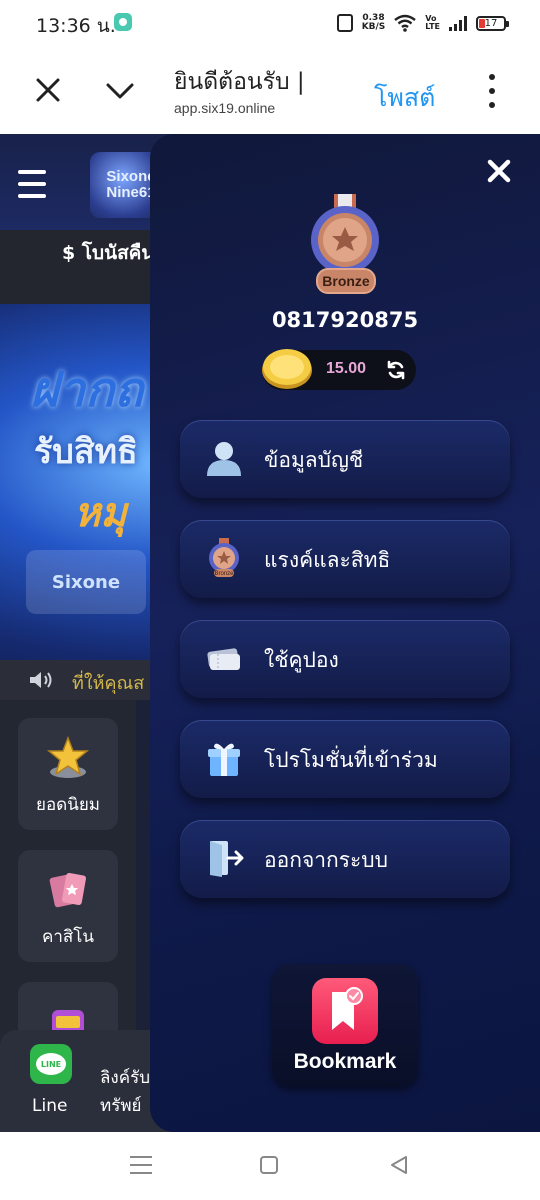 The image size is (540, 1200). I want to click on page-url: app.six19.online, so click(224, 108).